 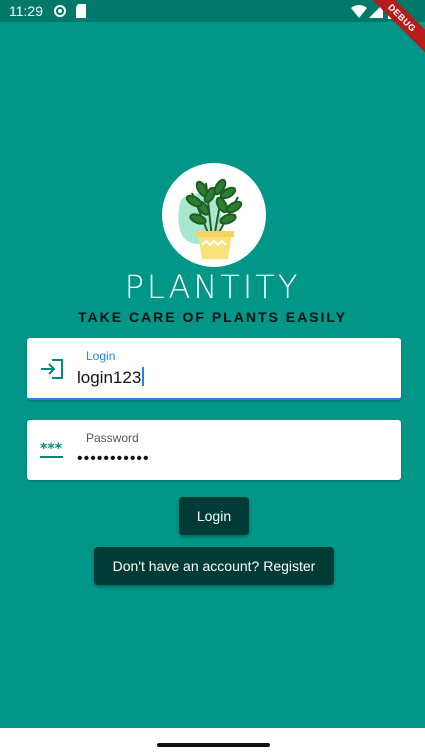 I want to click on app-name: PLANTITY, so click(x=212, y=287).